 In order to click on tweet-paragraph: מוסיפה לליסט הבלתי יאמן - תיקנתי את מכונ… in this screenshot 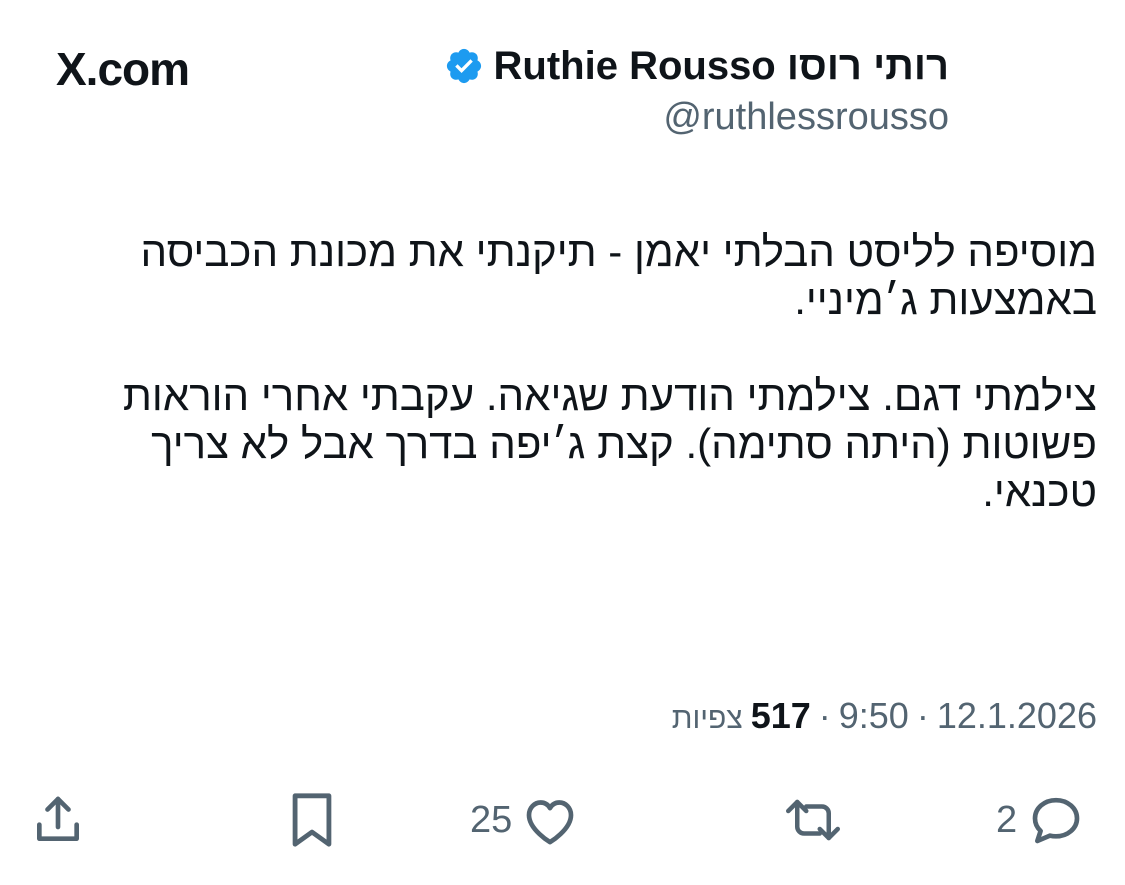, I will do `click(618, 275)`.